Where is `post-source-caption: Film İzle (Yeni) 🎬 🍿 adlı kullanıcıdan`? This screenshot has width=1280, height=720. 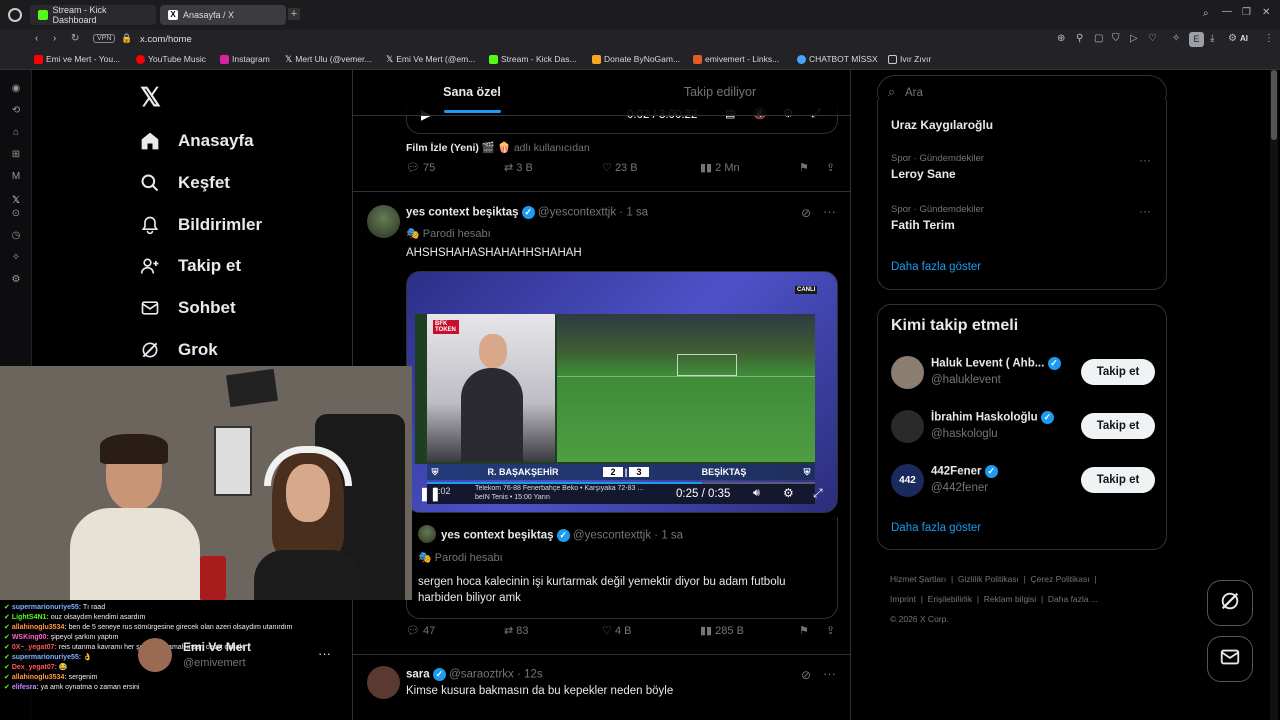 post-source-caption: Film İzle (Yeni) 🎬 🍿 adlı kullanıcıdan is located at coordinates (498, 147).